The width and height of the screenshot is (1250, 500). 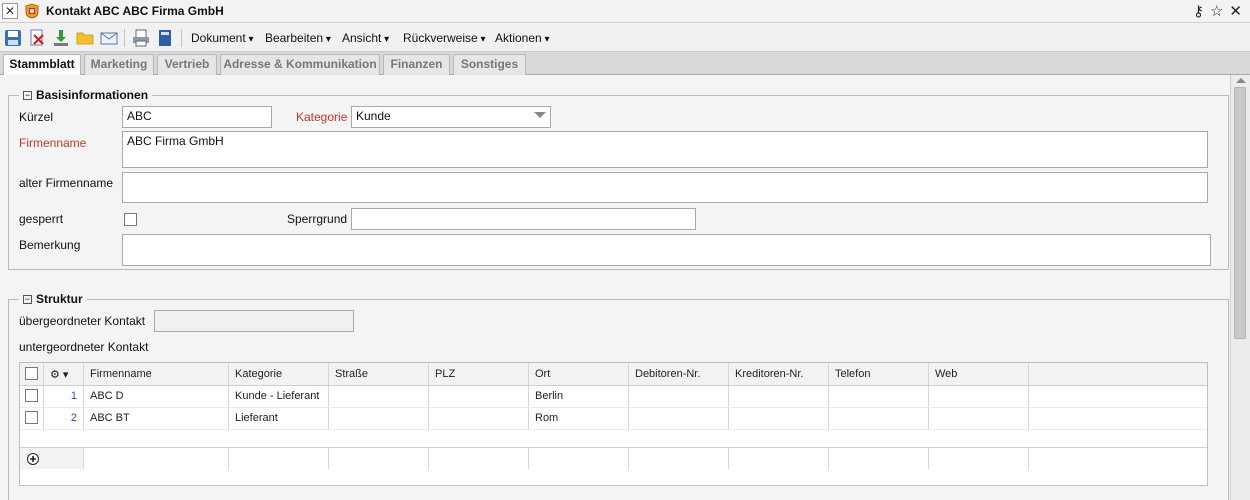 I want to click on col-header-strasse: Straße, so click(x=379, y=374).